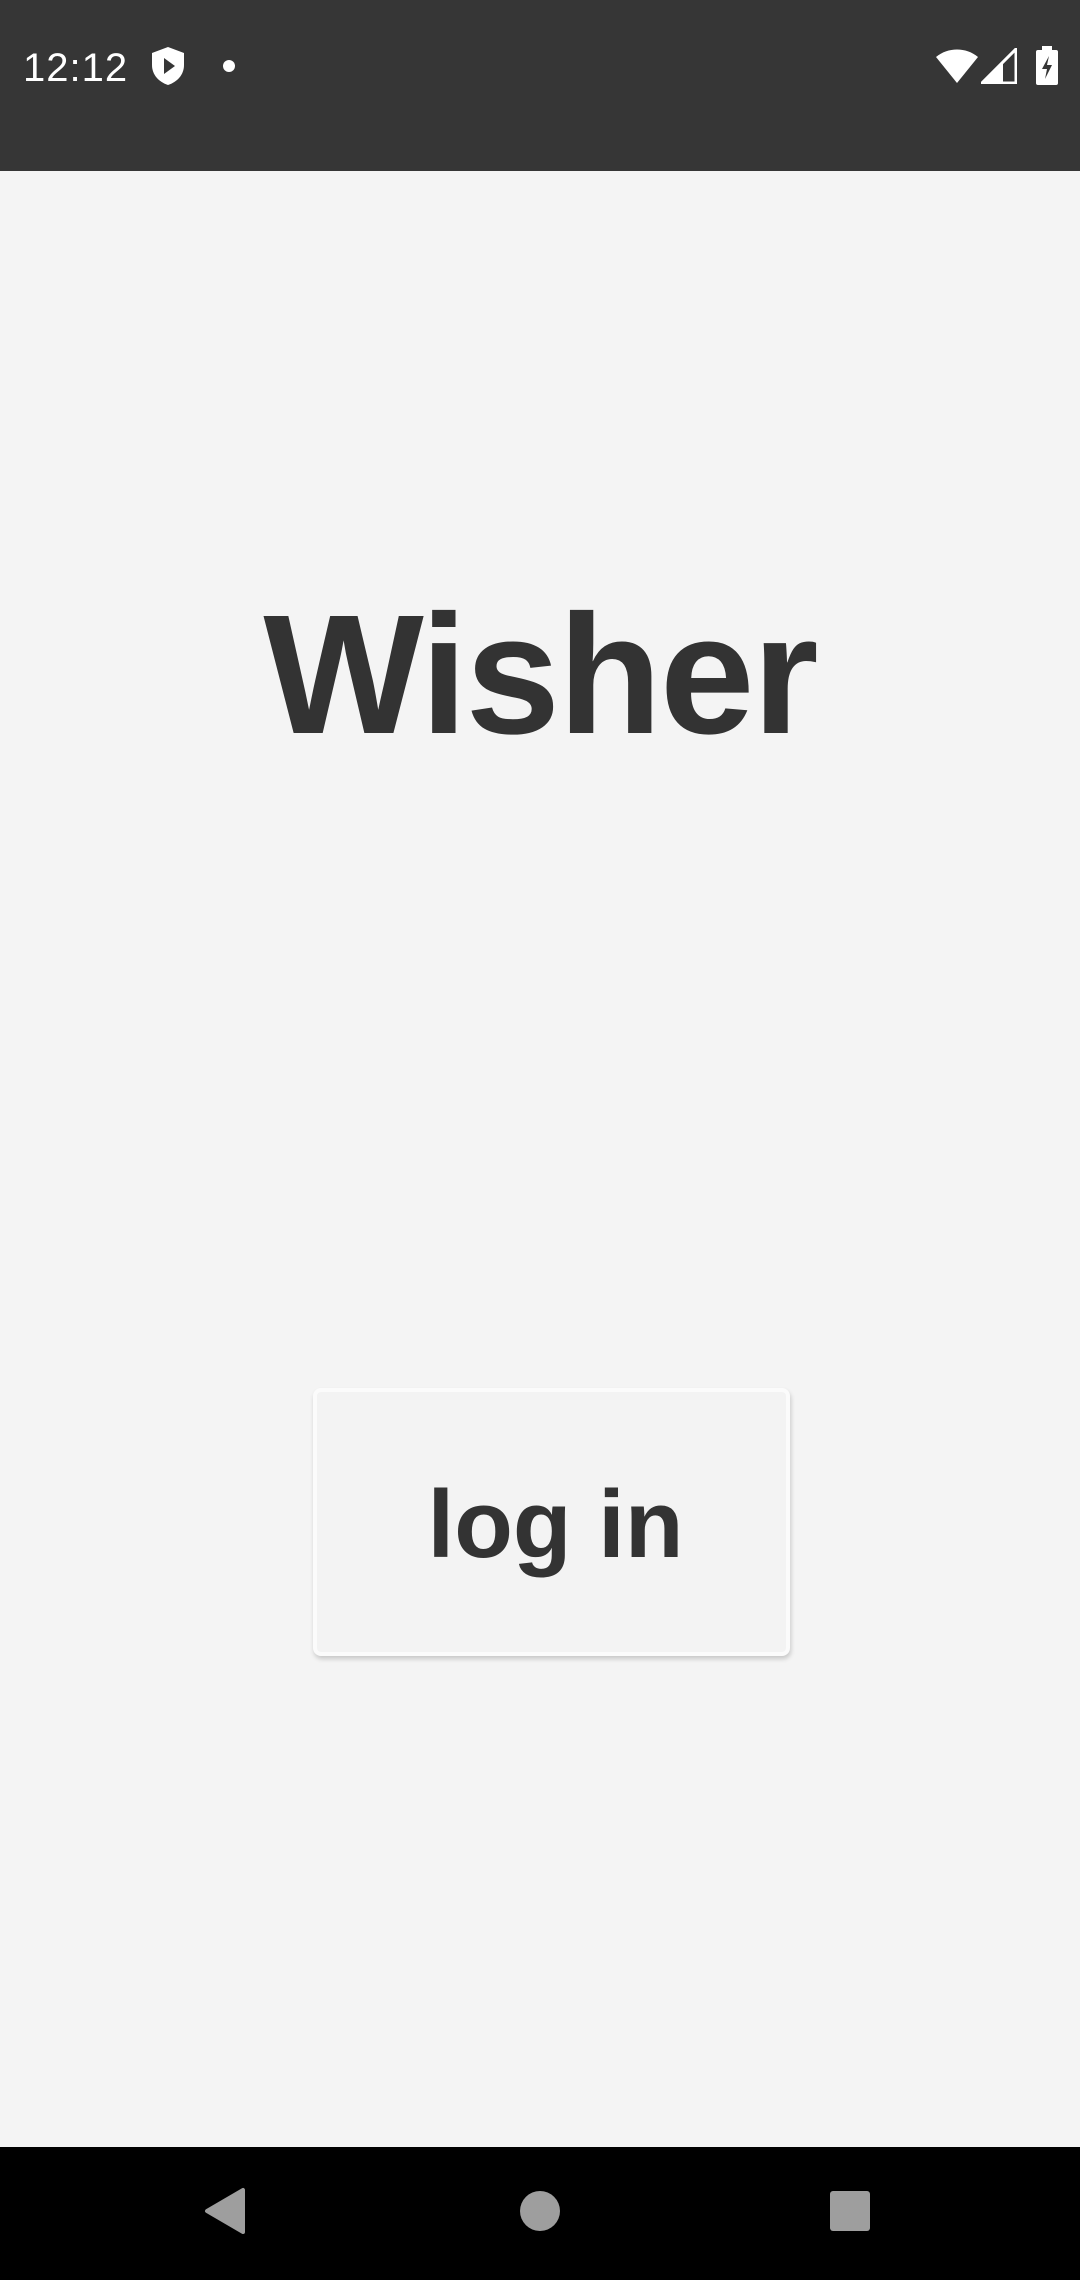  I want to click on login-button: log in, so click(551, 1522).